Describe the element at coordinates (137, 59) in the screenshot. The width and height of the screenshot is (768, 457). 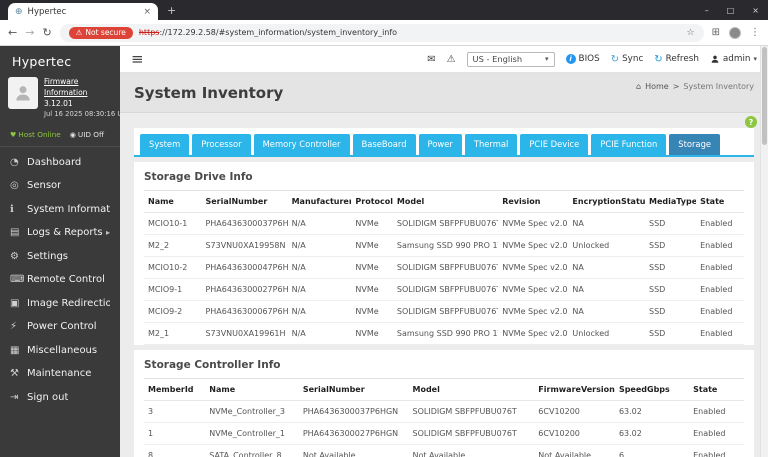
I see `hamburger-menu-icon: ≡` at that location.